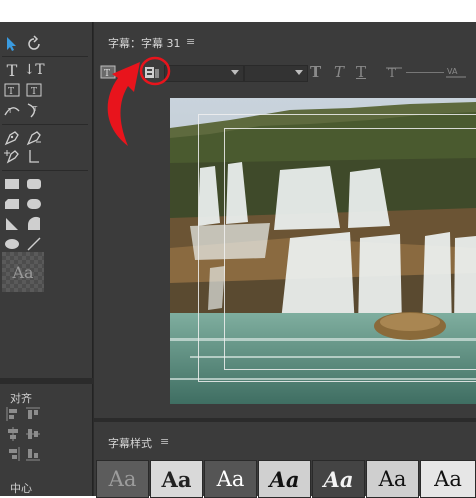  Describe the element at coordinates (204, 73) in the screenshot. I see `font-family-dropdown` at that location.